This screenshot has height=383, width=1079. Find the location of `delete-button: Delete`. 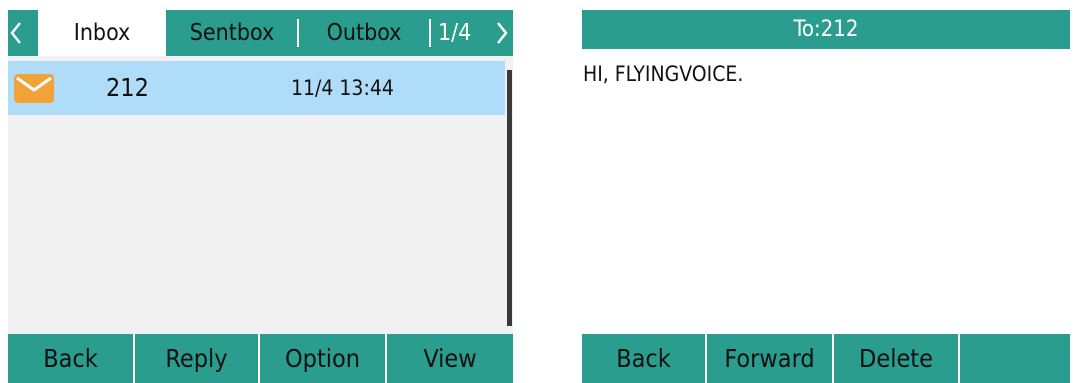

delete-button: Delete is located at coordinates (897, 358).